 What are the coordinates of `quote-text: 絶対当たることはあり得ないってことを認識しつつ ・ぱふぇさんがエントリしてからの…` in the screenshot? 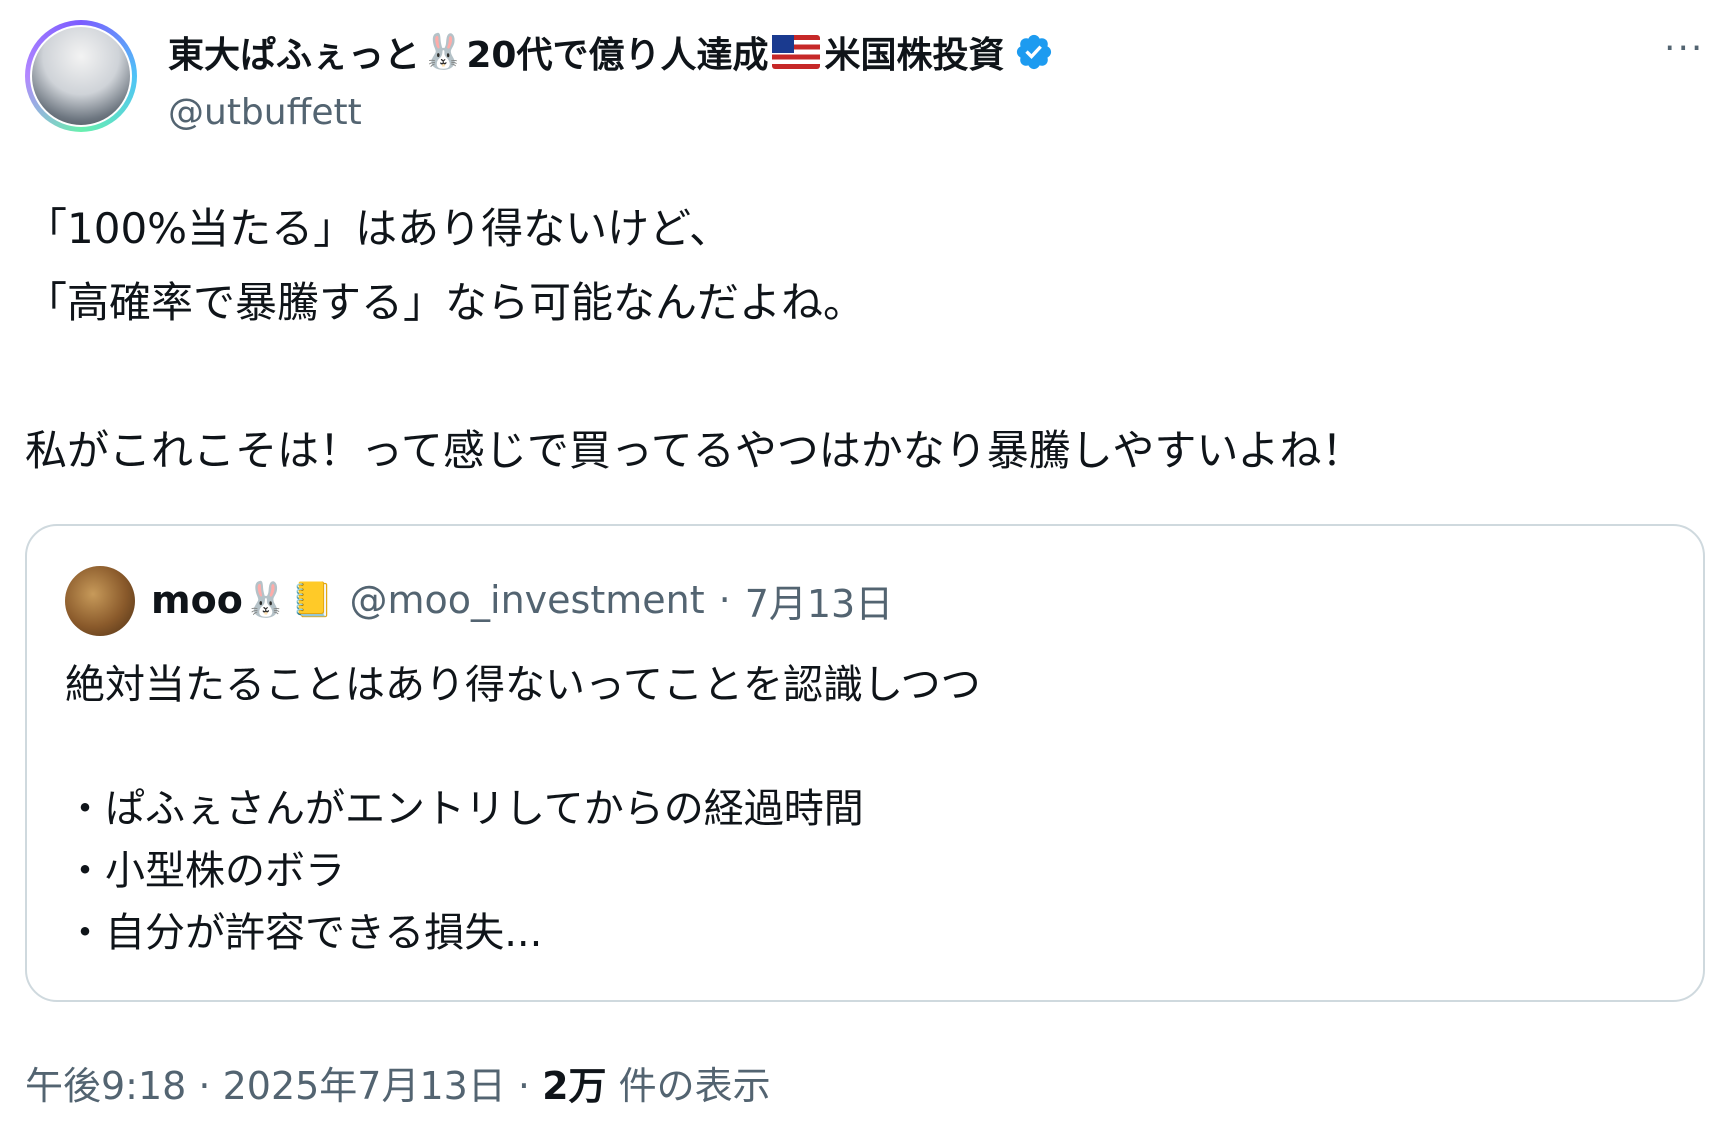 It's located at (523, 809).